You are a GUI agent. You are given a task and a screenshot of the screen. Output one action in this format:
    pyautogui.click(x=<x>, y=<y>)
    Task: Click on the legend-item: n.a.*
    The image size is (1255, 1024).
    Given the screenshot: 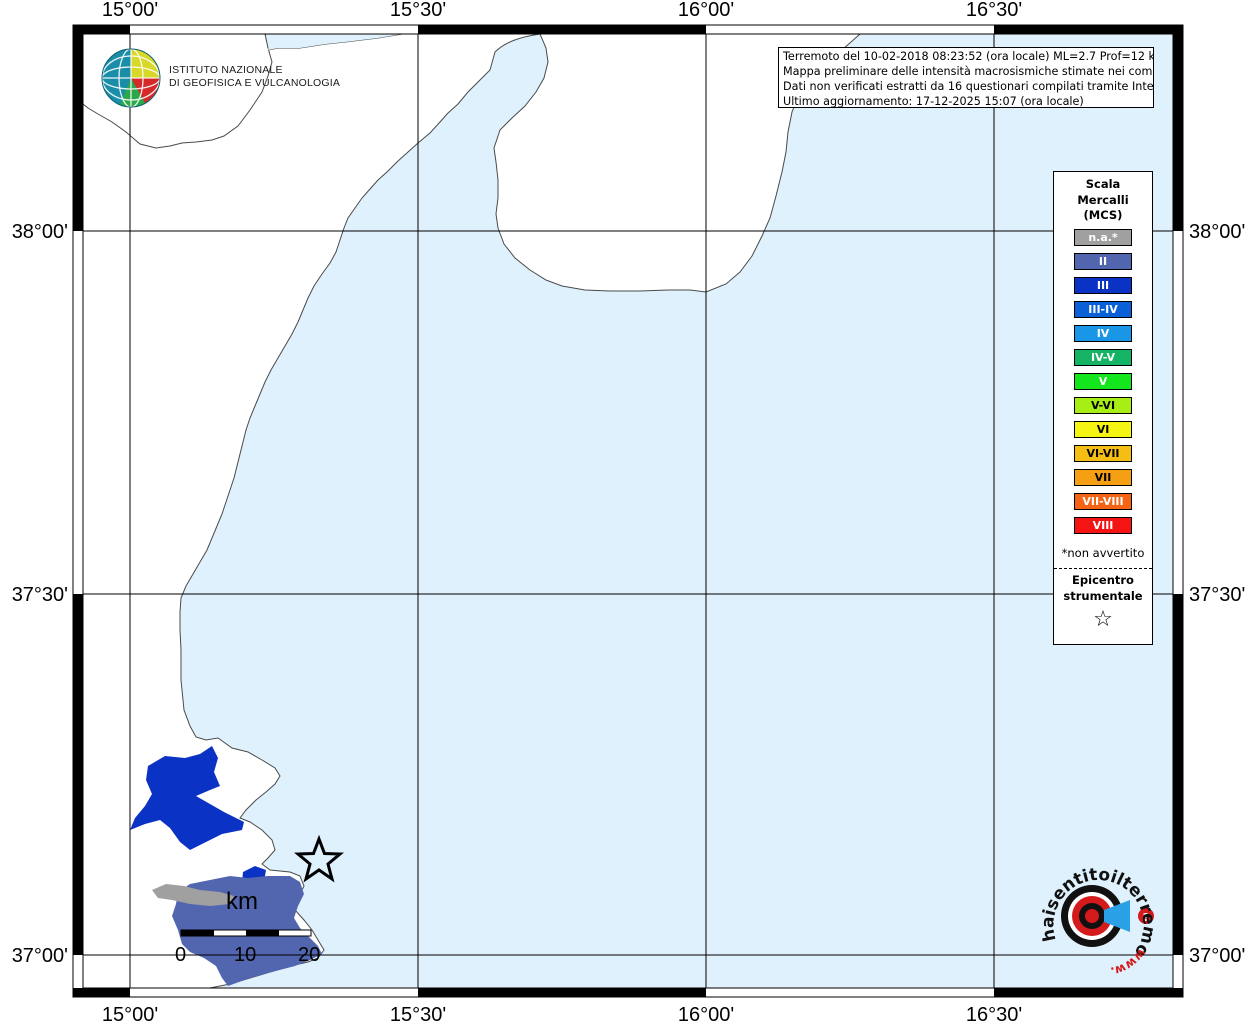 What is the action you would take?
    pyautogui.click(x=1103, y=237)
    